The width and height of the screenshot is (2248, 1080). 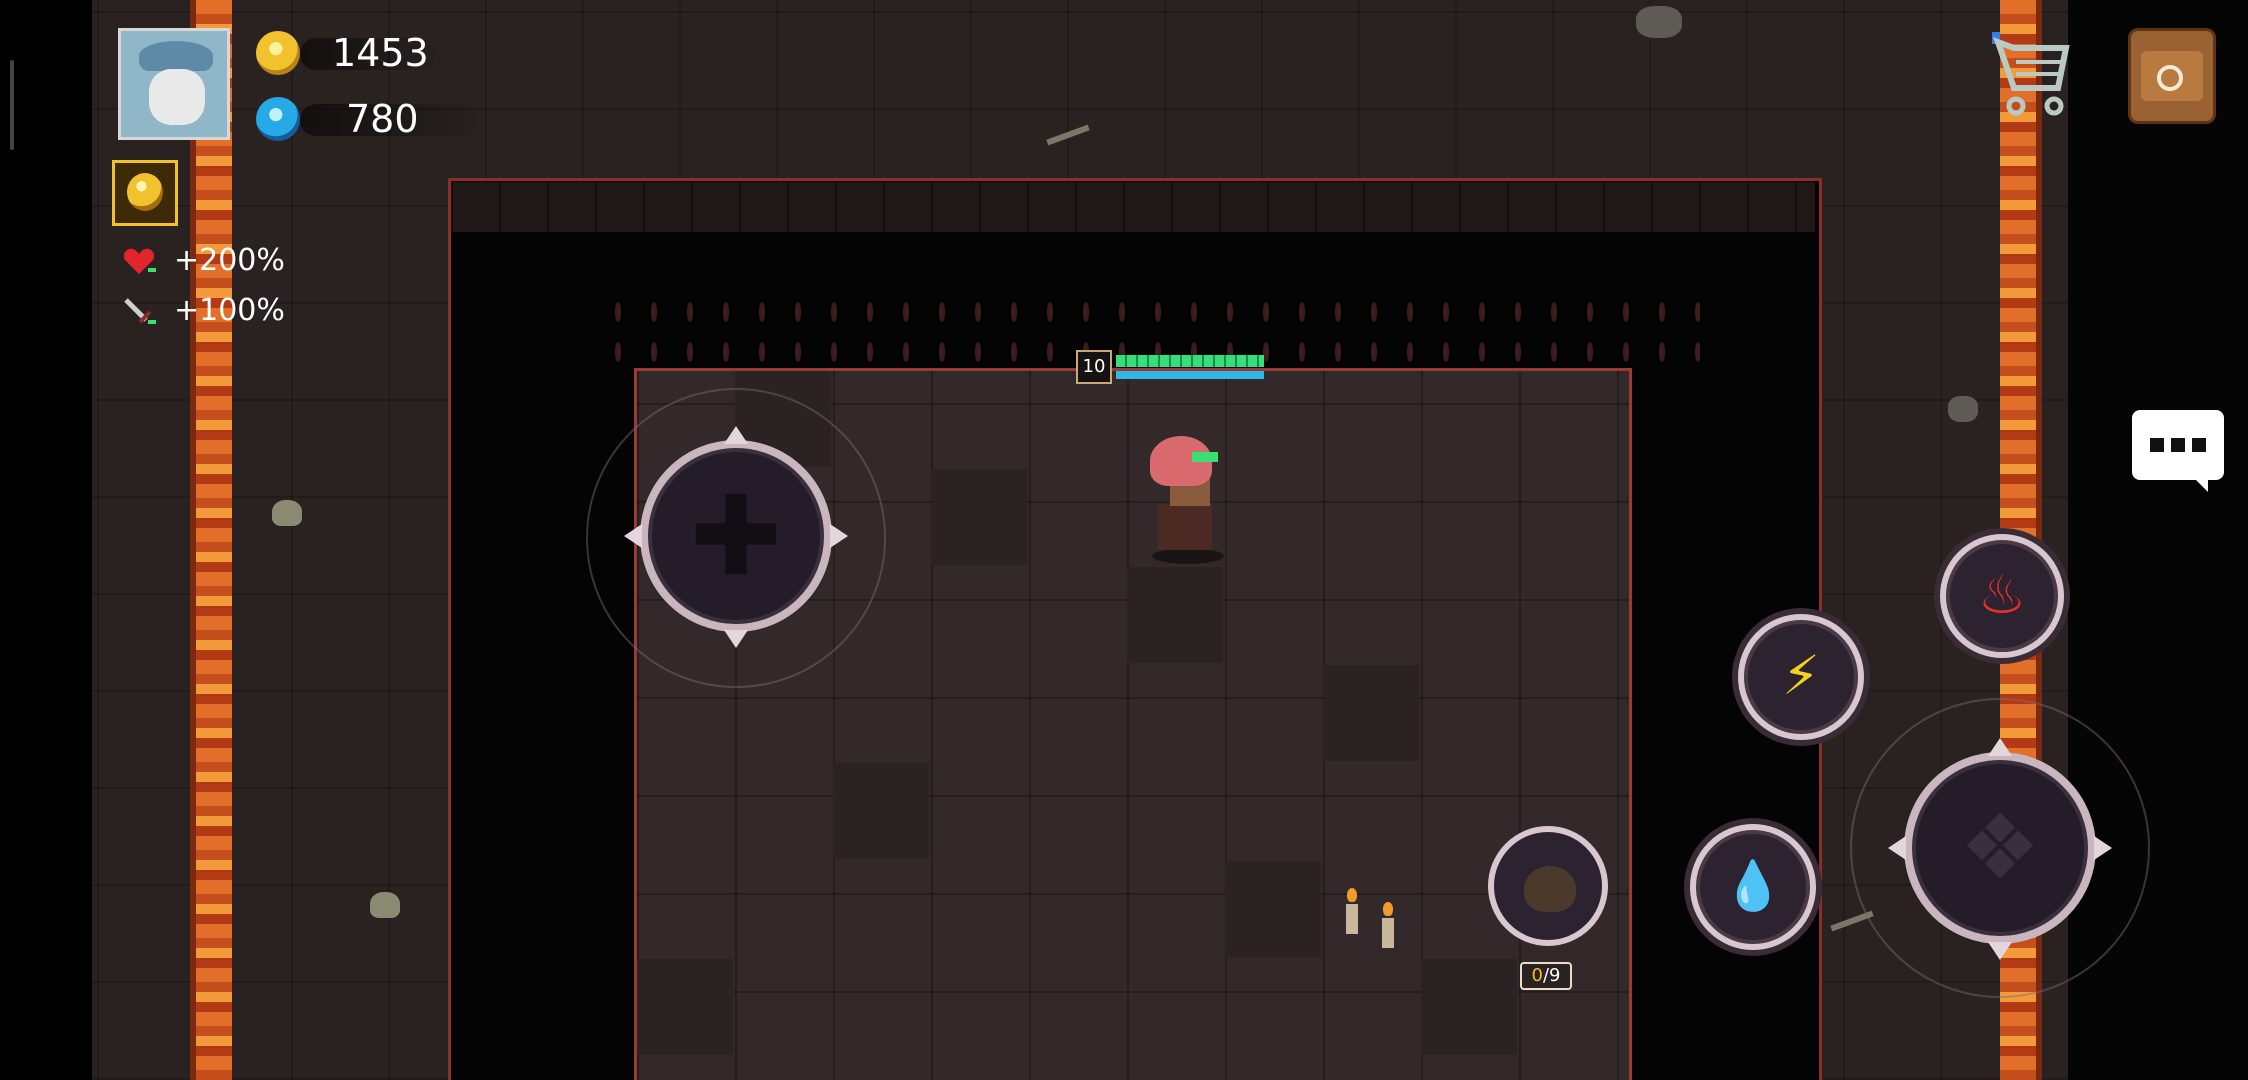 What do you see at coordinates (1188, 556) in the screenshot?
I see `player-shadow` at bounding box center [1188, 556].